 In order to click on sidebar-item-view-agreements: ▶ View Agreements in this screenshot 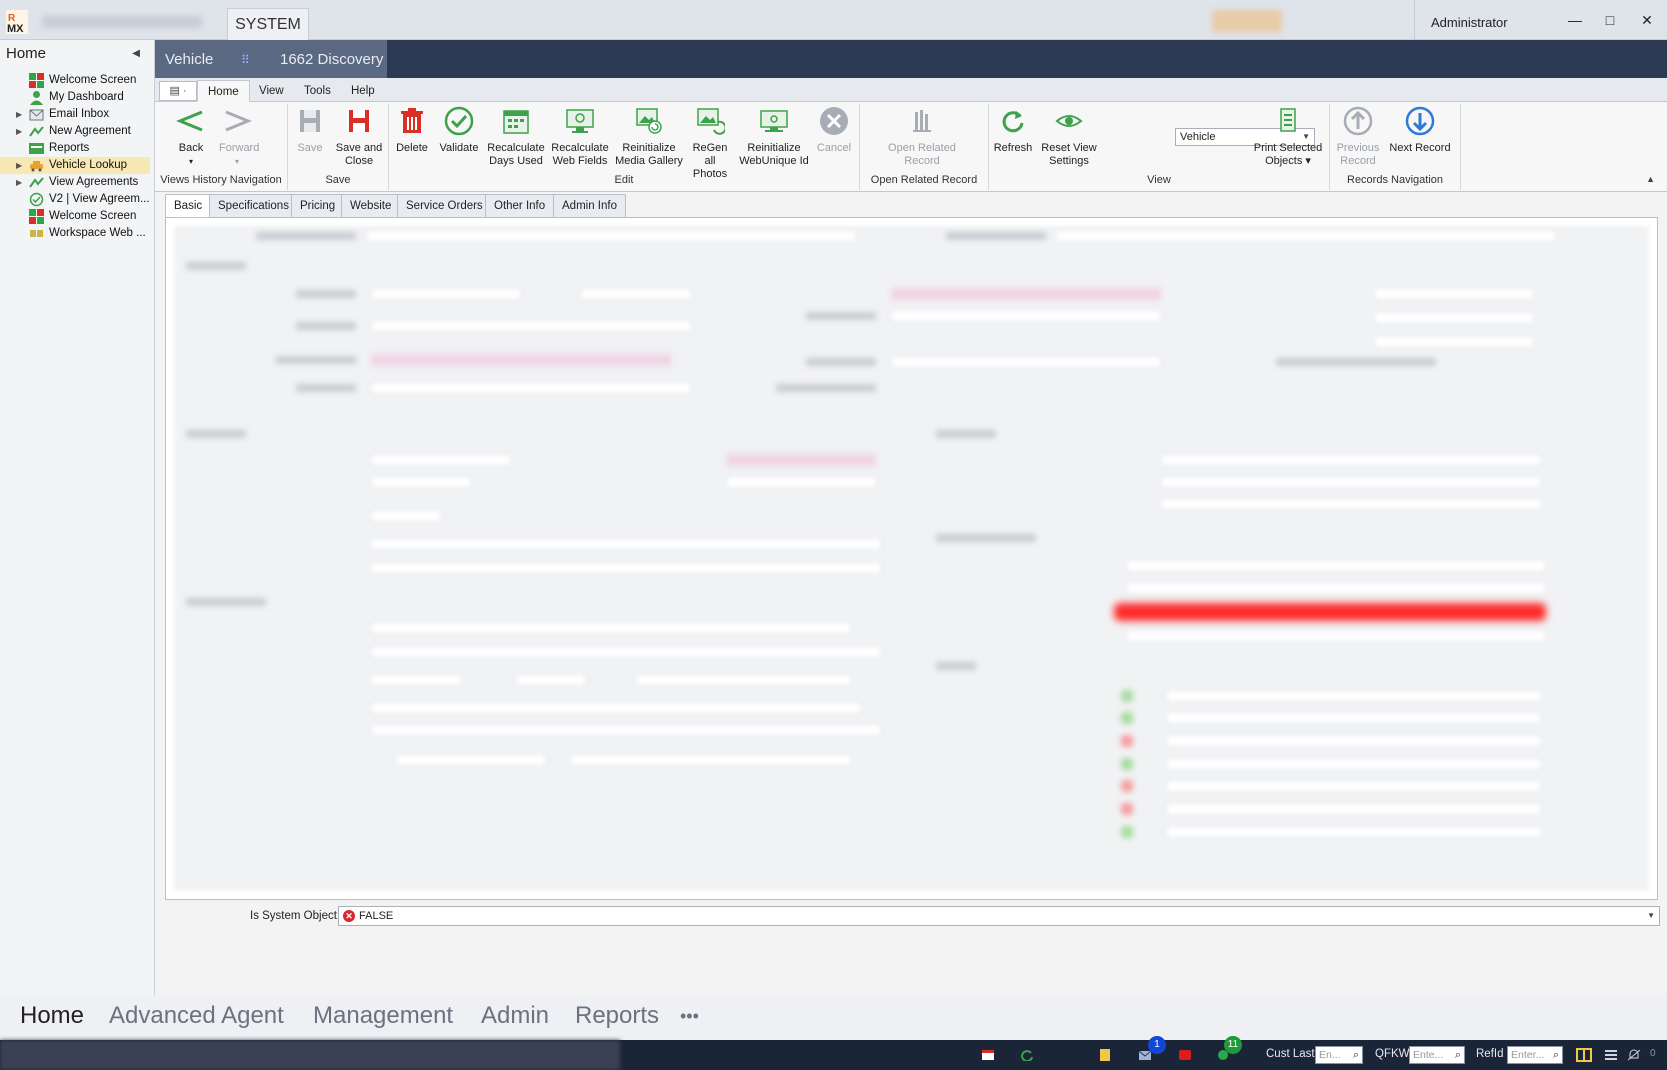, I will do `click(75, 182)`.